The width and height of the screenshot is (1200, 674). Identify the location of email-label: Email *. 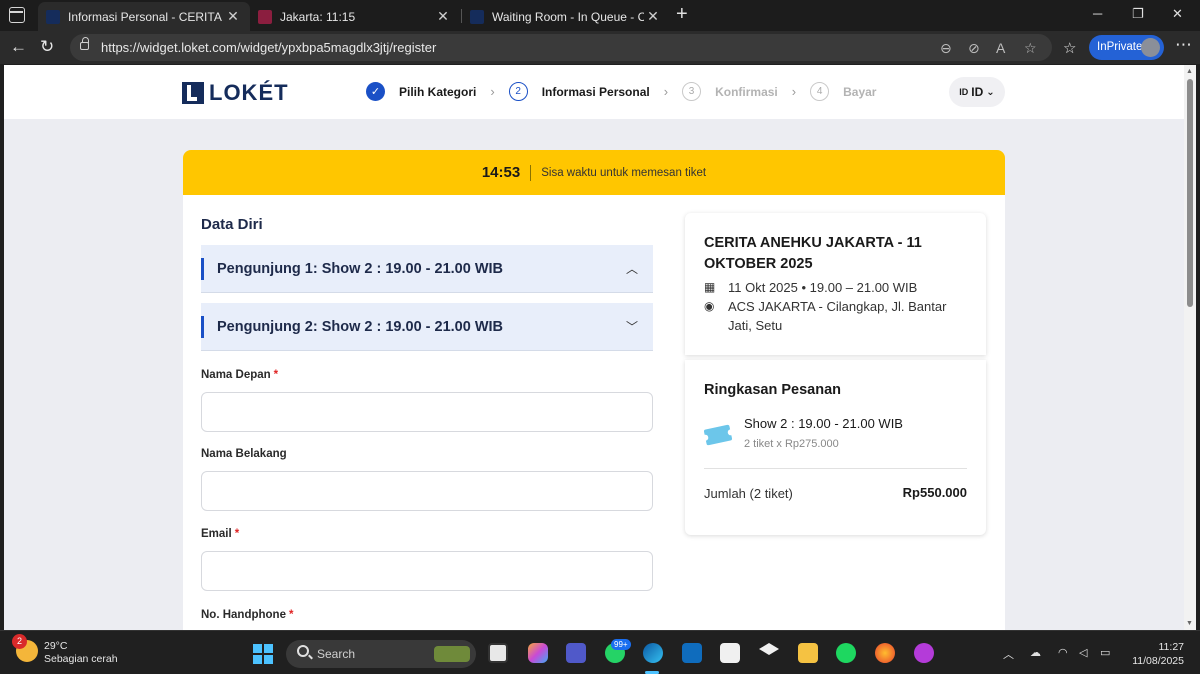
(220, 534).